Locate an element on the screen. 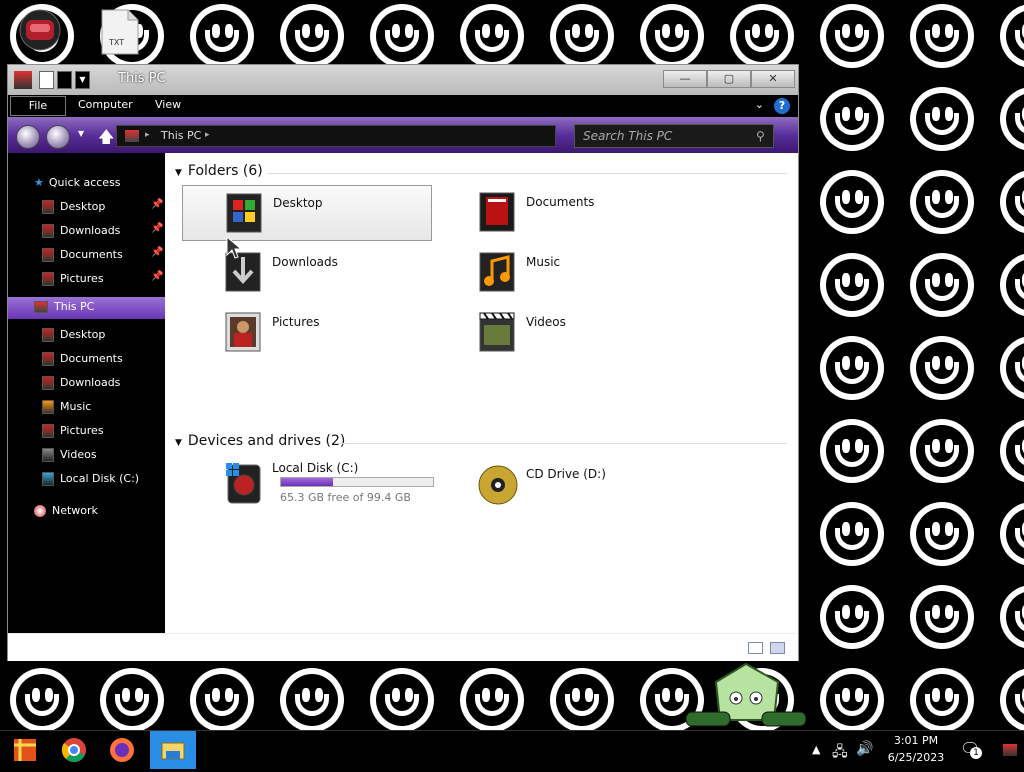 This screenshot has width=1024, height=772. new-folder-icon is located at coordinates (64, 80).